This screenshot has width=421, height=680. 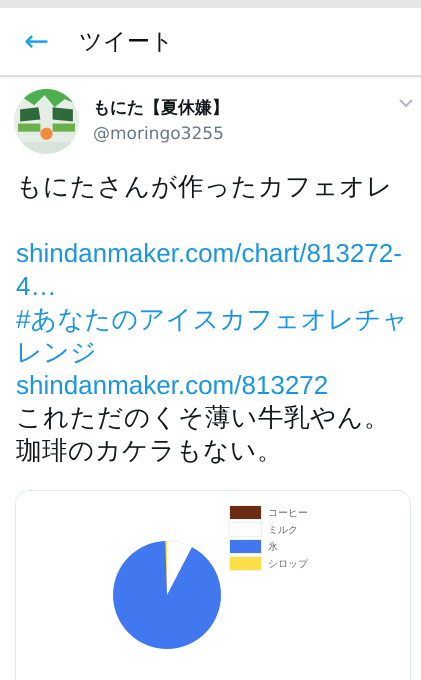 I want to click on author-name: もにた【夏休嫌】, so click(x=161, y=107).